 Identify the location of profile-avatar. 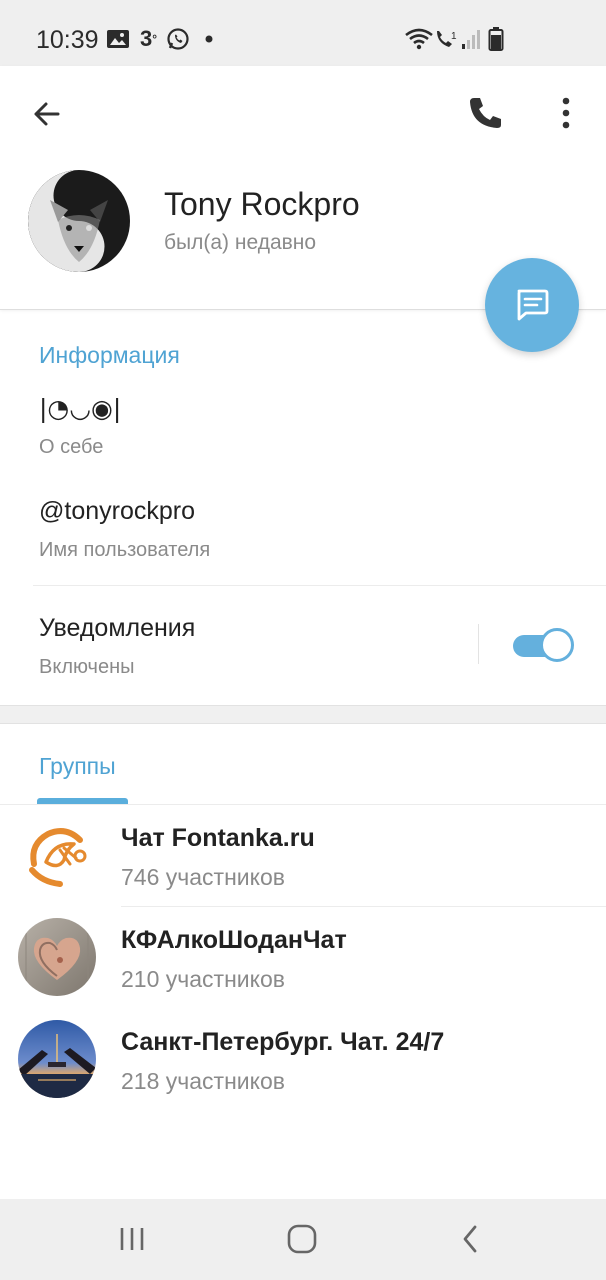
(79, 221).